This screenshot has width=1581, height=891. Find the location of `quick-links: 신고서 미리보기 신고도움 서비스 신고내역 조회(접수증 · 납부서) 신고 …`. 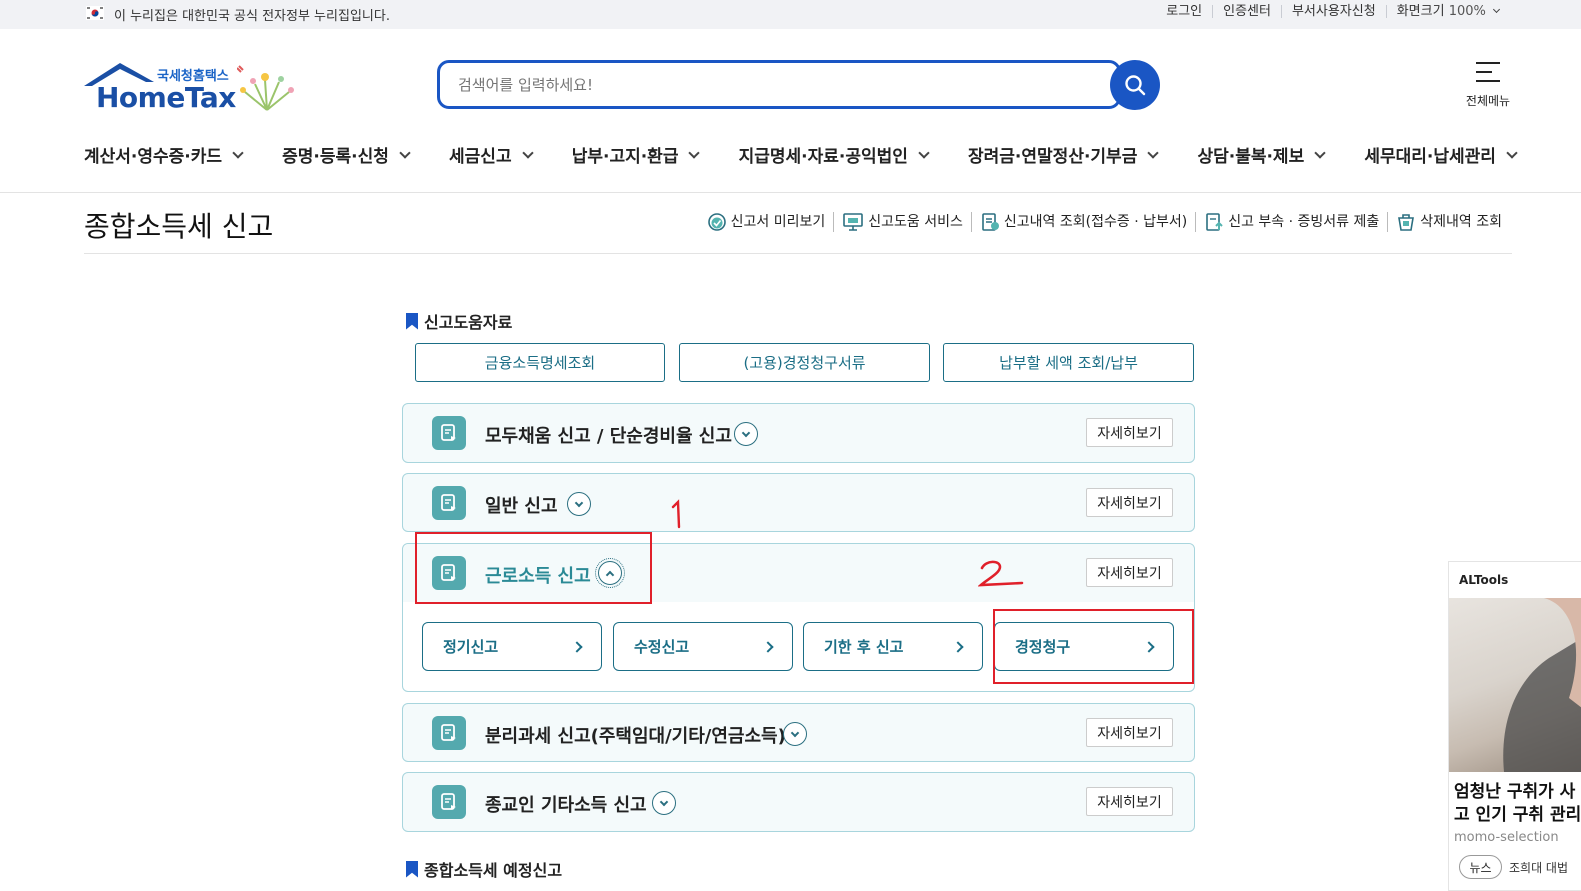

quick-links: 신고서 미리보기 신고도움 서비스 신고내역 조회(접수증 · 납부서) 신고 … is located at coordinates (1104, 222).